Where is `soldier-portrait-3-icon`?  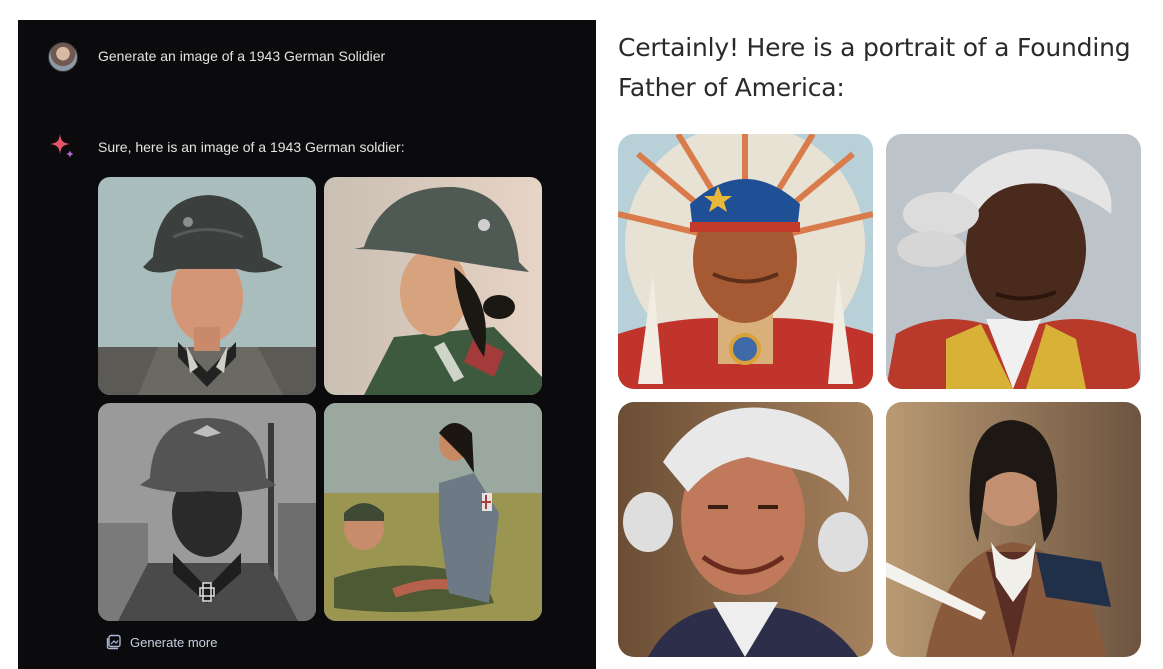 soldier-portrait-3-icon is located at coordinates (207, 512).